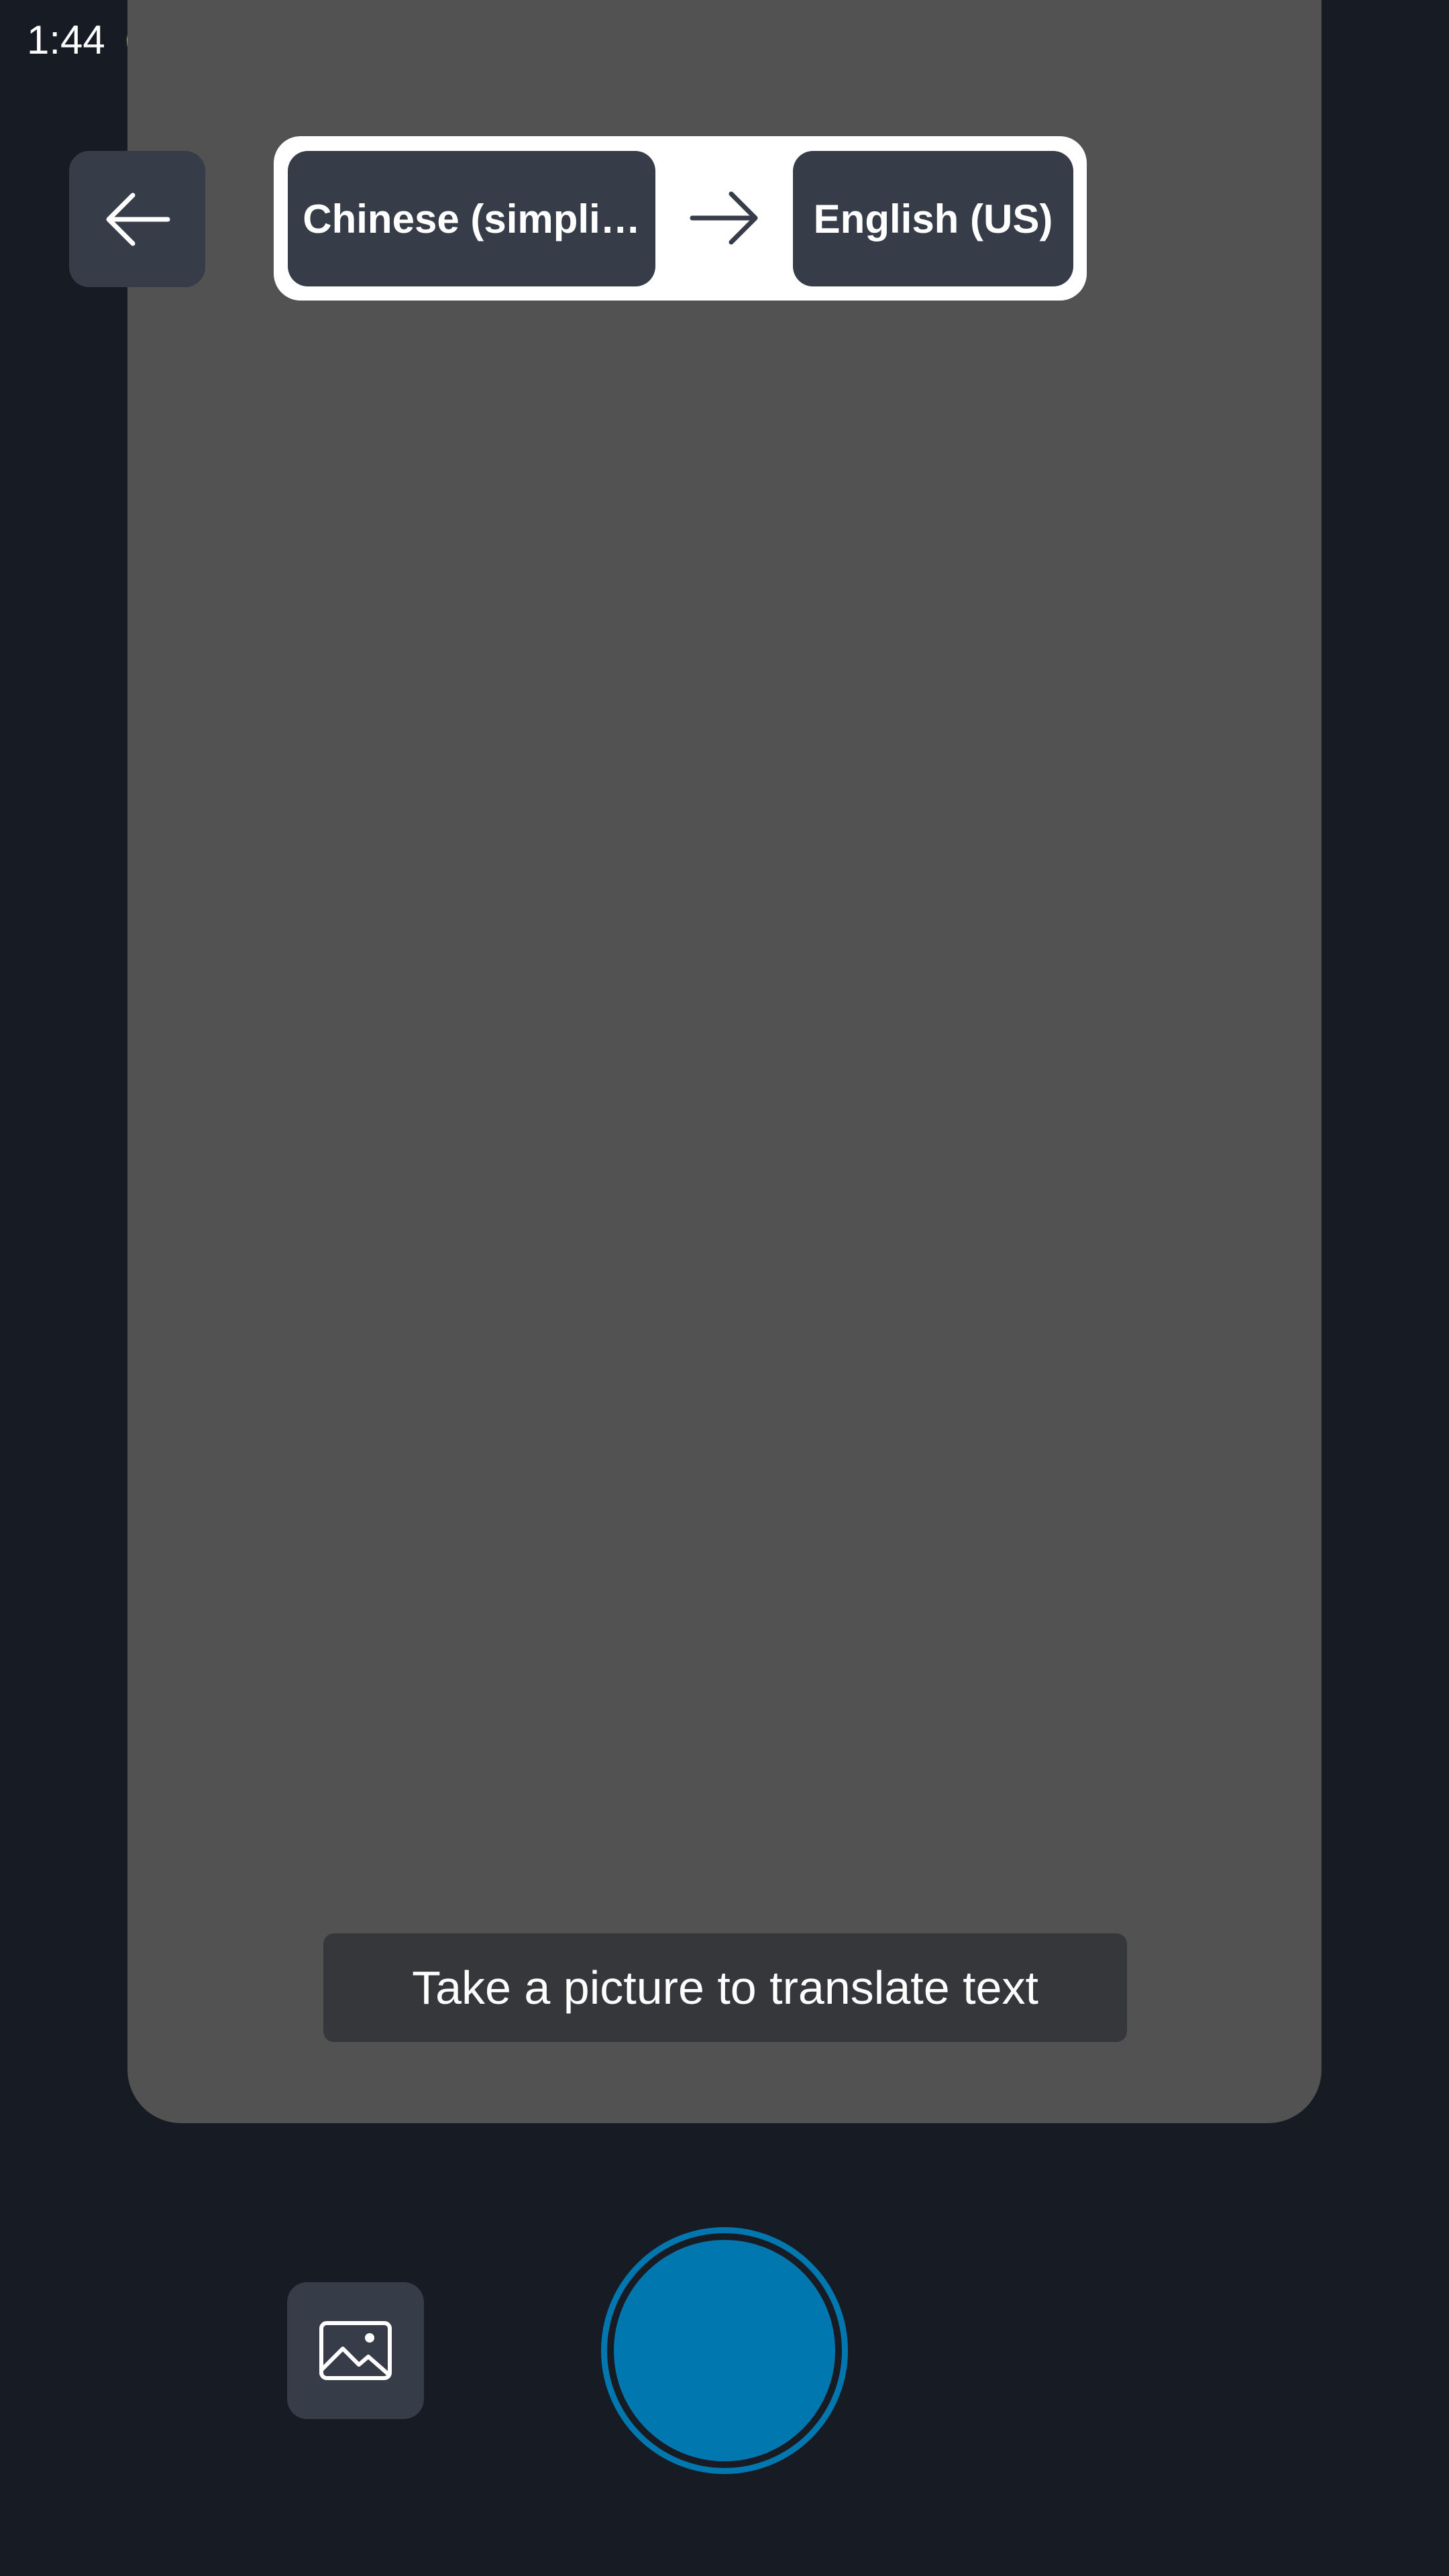 Image resolution: width=1449 pixels, height=2576 pixels. I want to click on hint-banner: Take a picture to translate text, so click(725, 1987).